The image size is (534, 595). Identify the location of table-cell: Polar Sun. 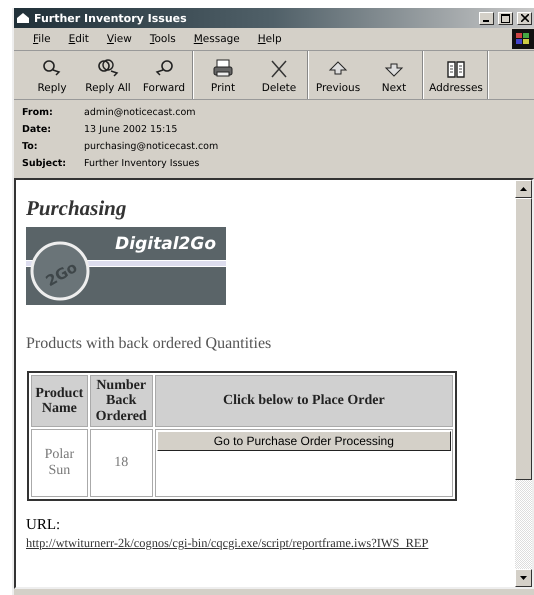
(59, 463).